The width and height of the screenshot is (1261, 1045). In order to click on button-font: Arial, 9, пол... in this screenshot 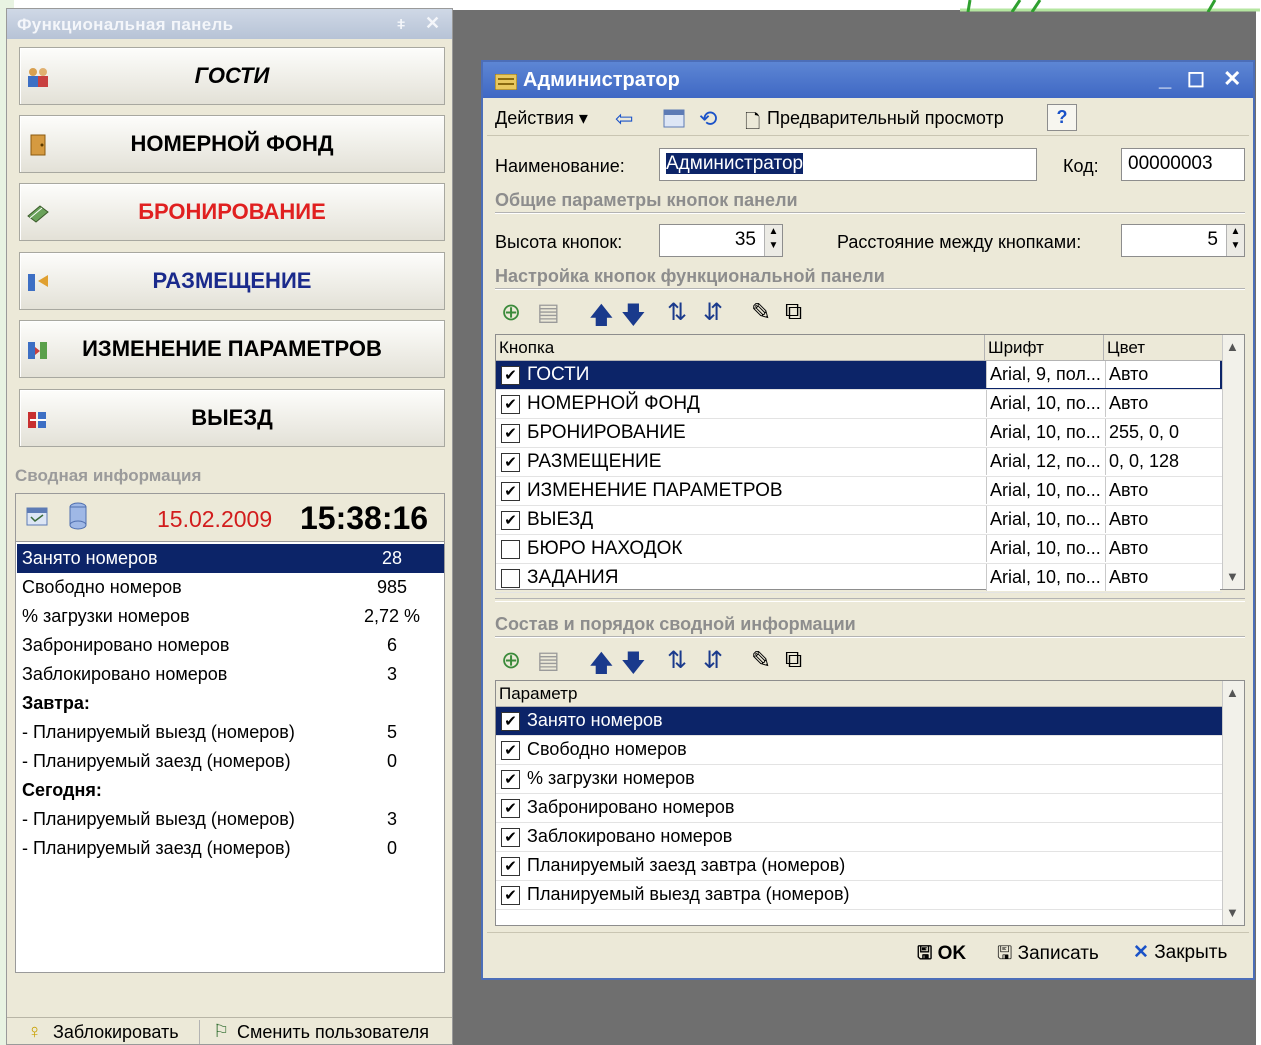, I will do `click(1045, 374)`.